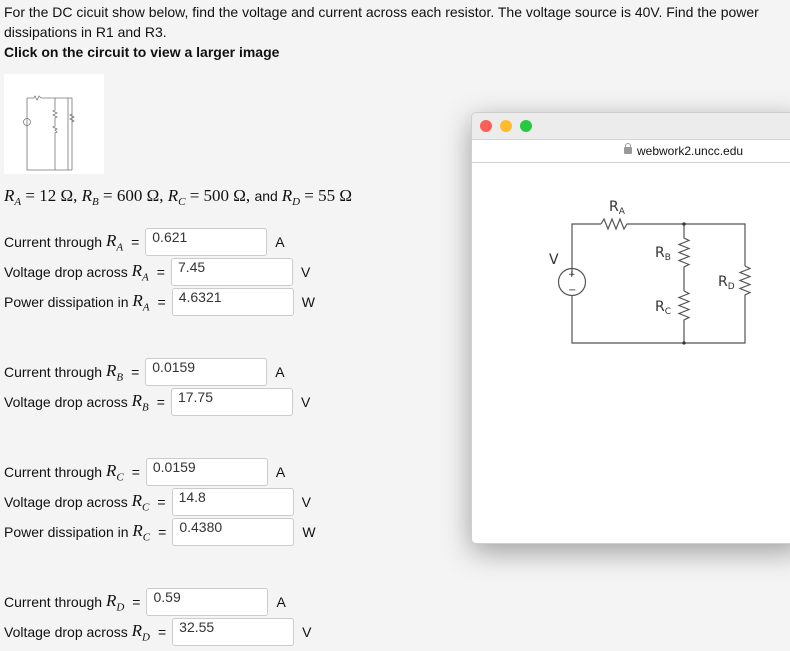 The height and width of the screenshot is (651, 790). I want to click on url-text: webwork2.uncc.edu, so click(690, 151).